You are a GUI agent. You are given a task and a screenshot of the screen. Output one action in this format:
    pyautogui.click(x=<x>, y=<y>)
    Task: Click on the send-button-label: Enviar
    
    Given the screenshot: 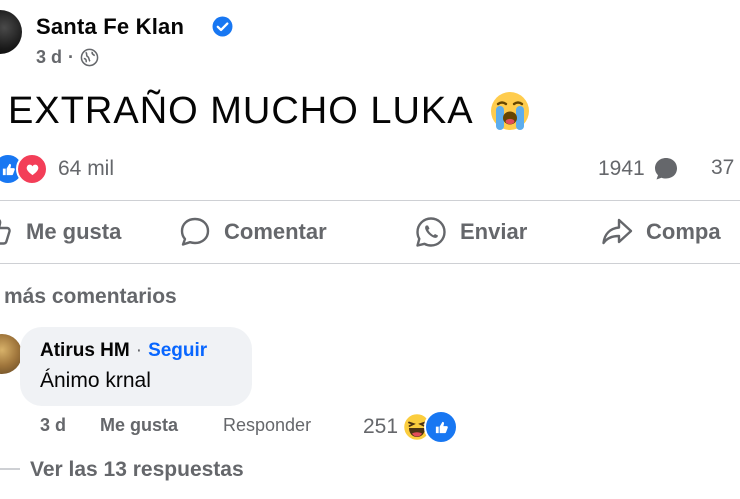 What is the action you would take?
    pyautogui.click(x=494, y=231)
    